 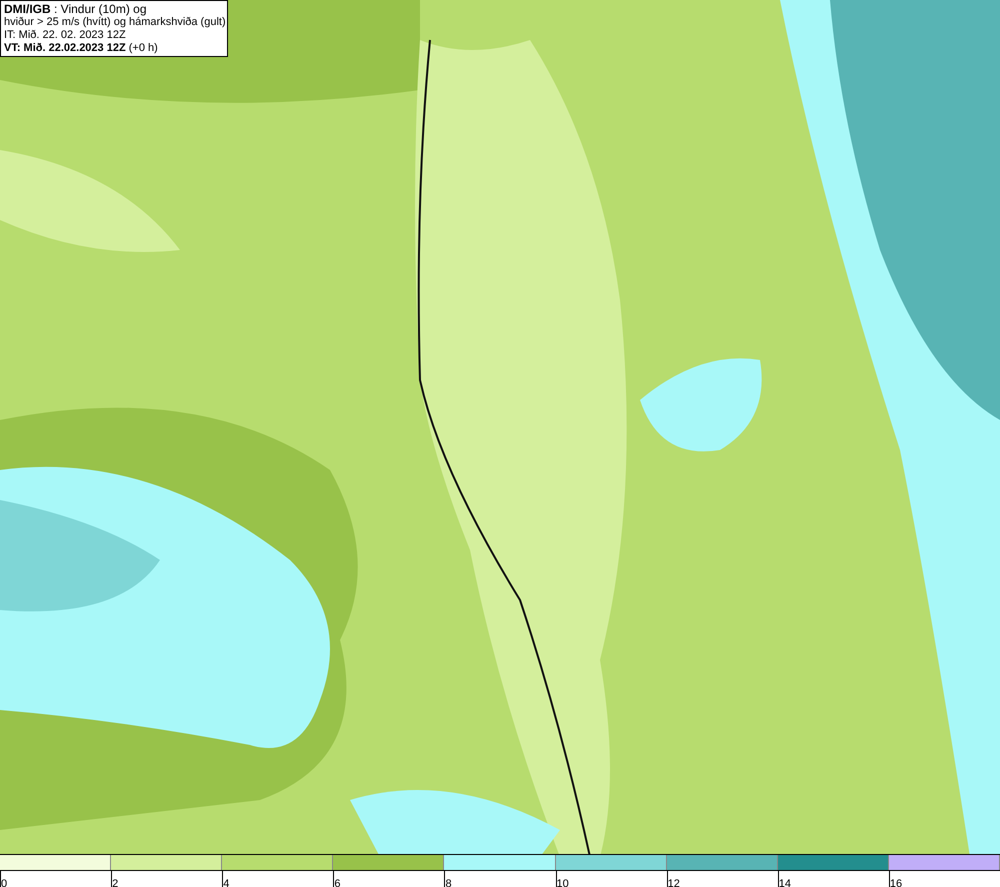 What do you see at coordinates (337, 882) in the screenshot?
I see `legend-tick-label: 6` at bounding box center [337, 882].